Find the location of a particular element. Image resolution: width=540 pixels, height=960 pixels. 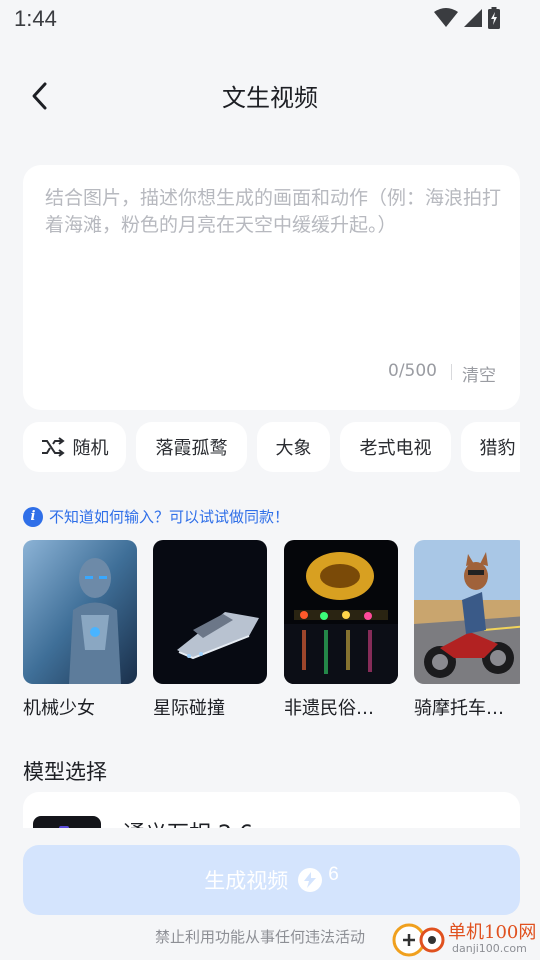

status-time: 1:44 is located at coordinates (35, 18).